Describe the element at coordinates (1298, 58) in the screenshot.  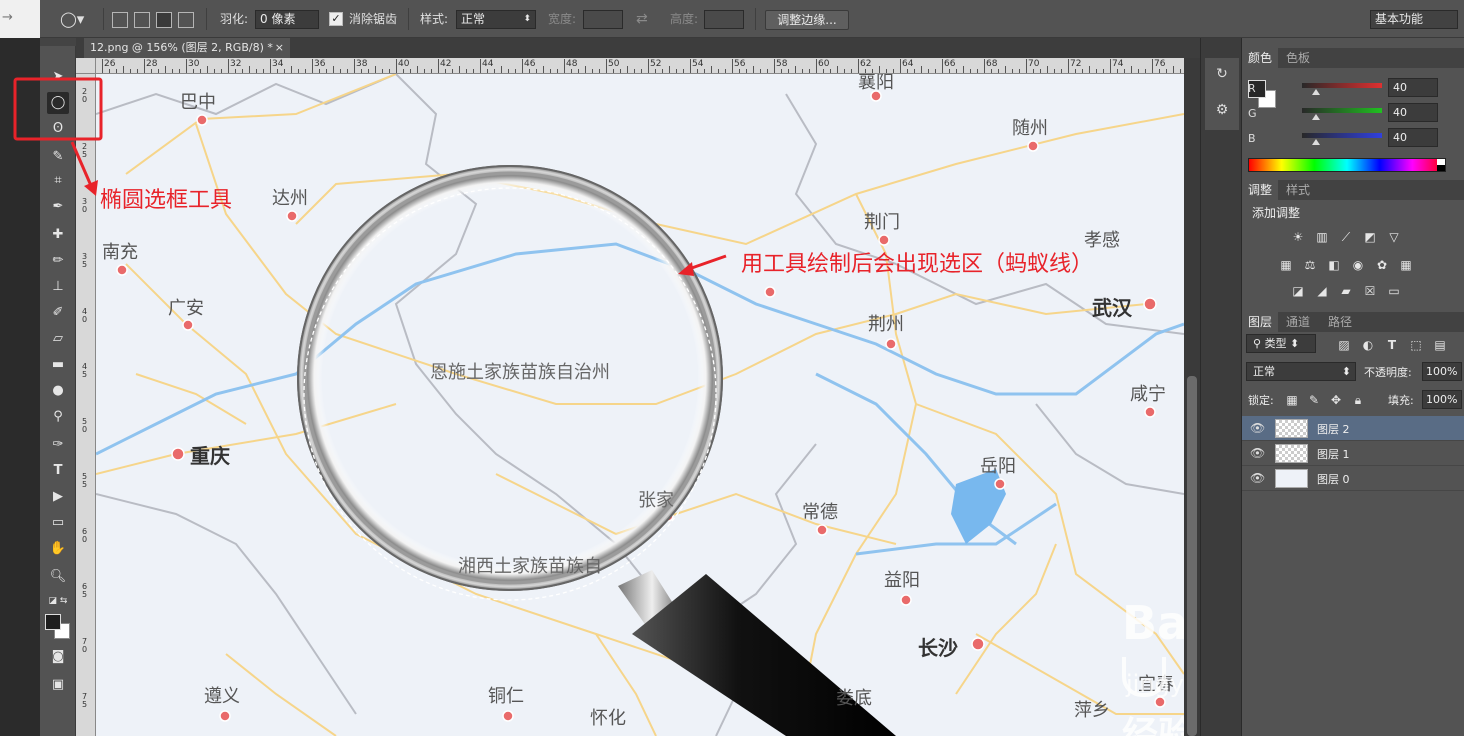
I see `tab-swatches: 色板` at that location.